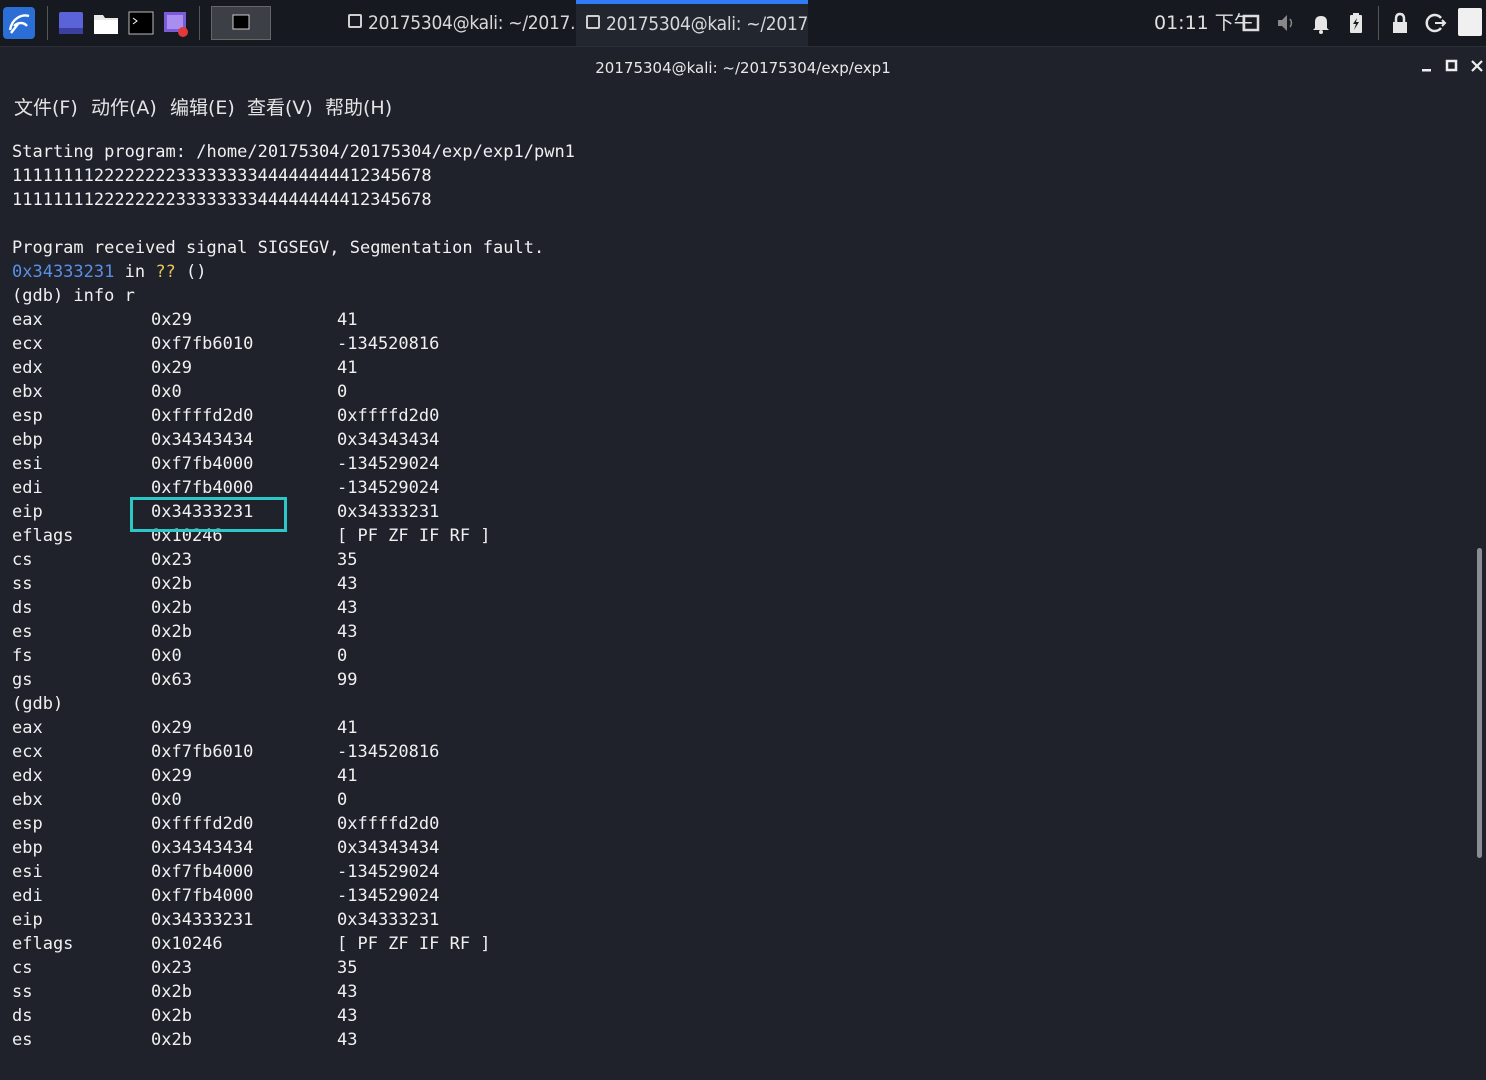 This screenshot has height=1080, width=1486. I want to click on register-natural-value: 0xffffd2d0, so click(388, 824).